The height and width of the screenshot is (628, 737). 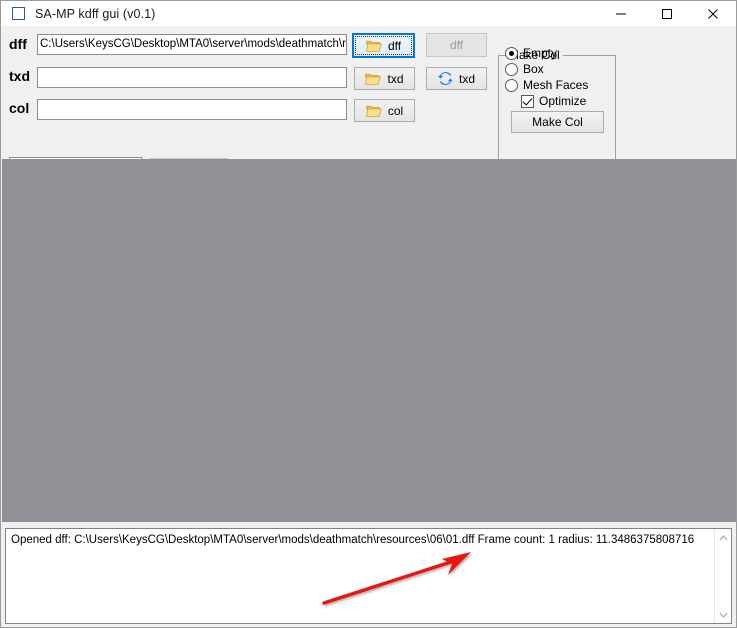 I want to click on optimize-checkbox: Optimize, so click(x=553, y=101).